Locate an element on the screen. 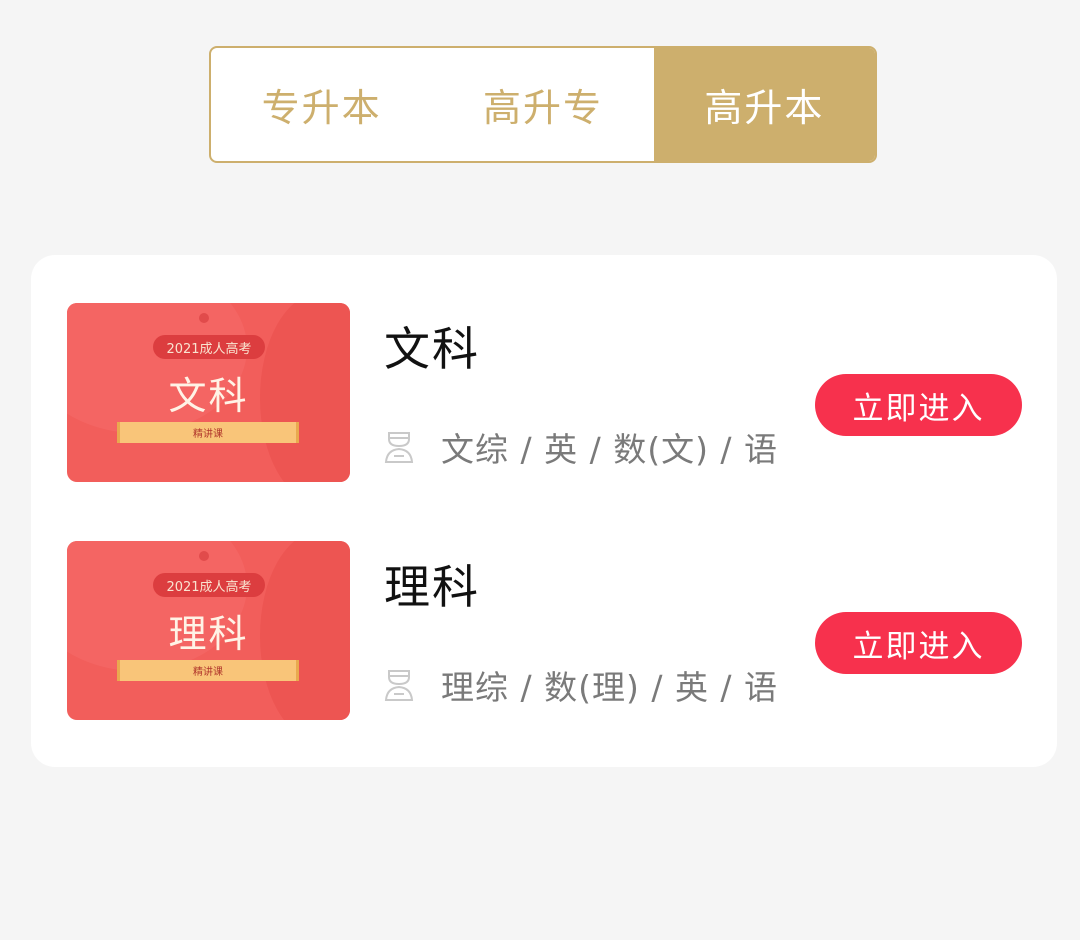 The width and height of the screenshot is (1080, 940). thumbnail-title: 理科 is located at coordinates (208, 634).